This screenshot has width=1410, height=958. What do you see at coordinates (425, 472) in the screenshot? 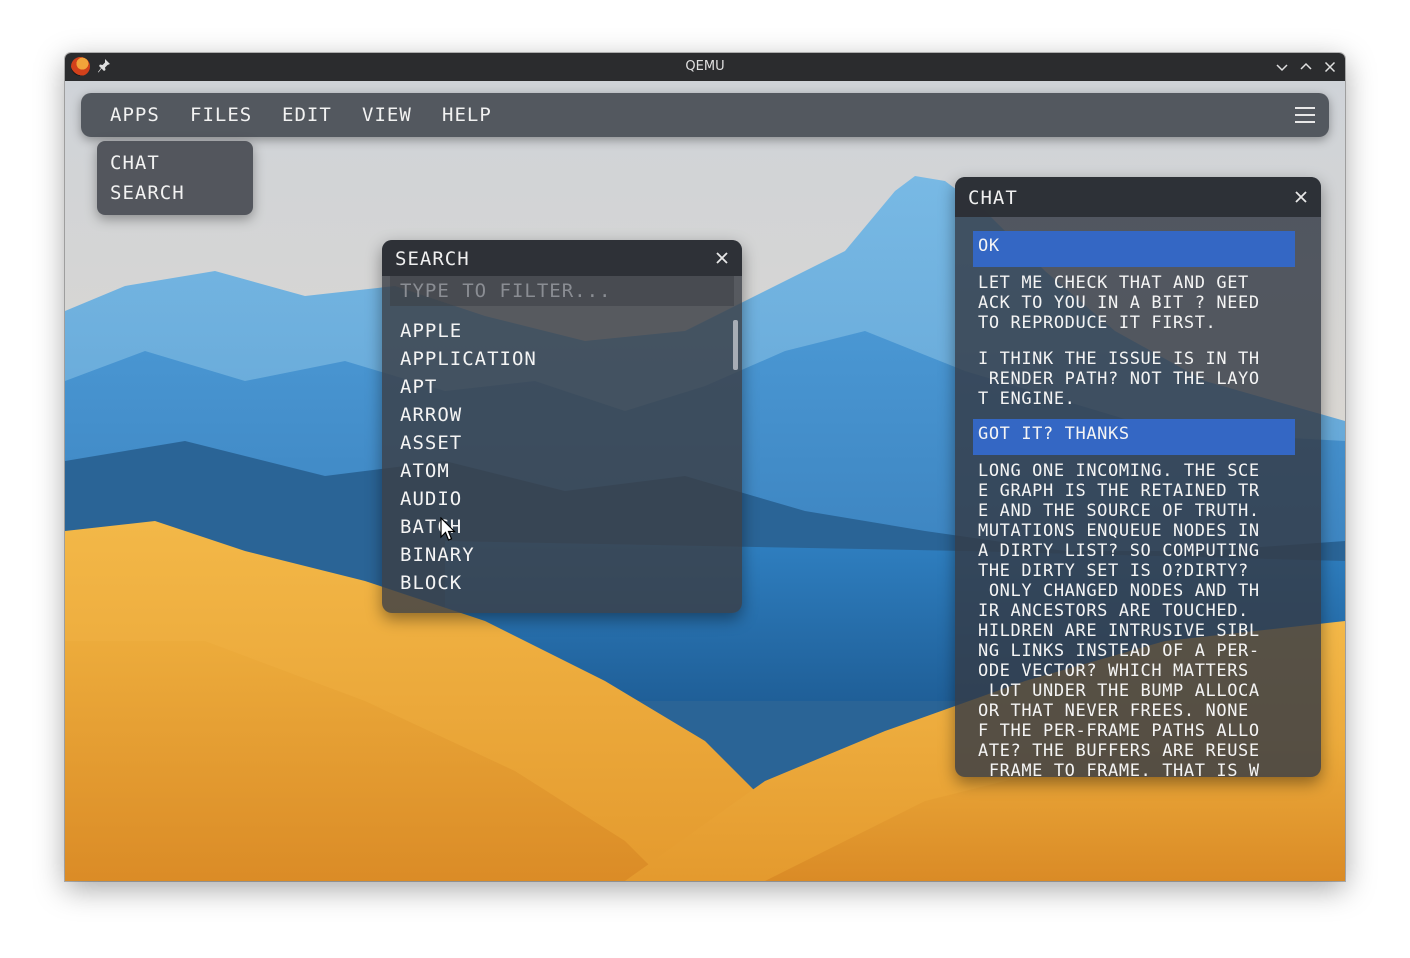
I see `search-result-item: ATOM` at bounding box center [425, 472].